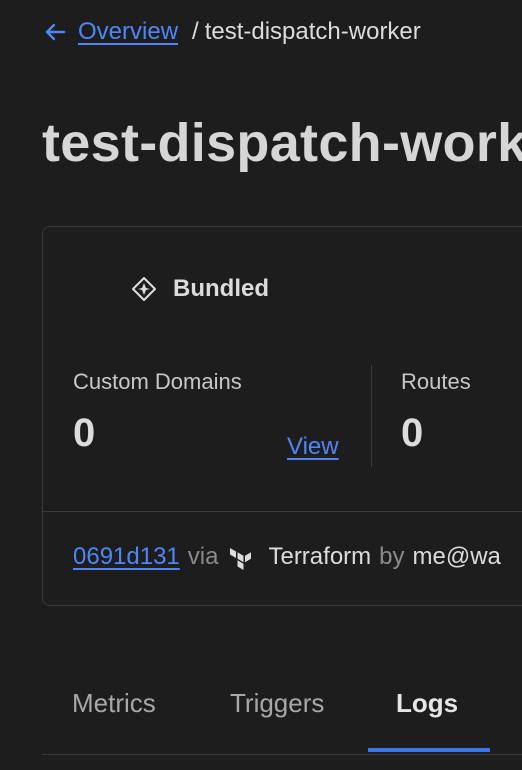 The image size is (522, 770). I want to click on routes-count: 0, so click(412, 433).